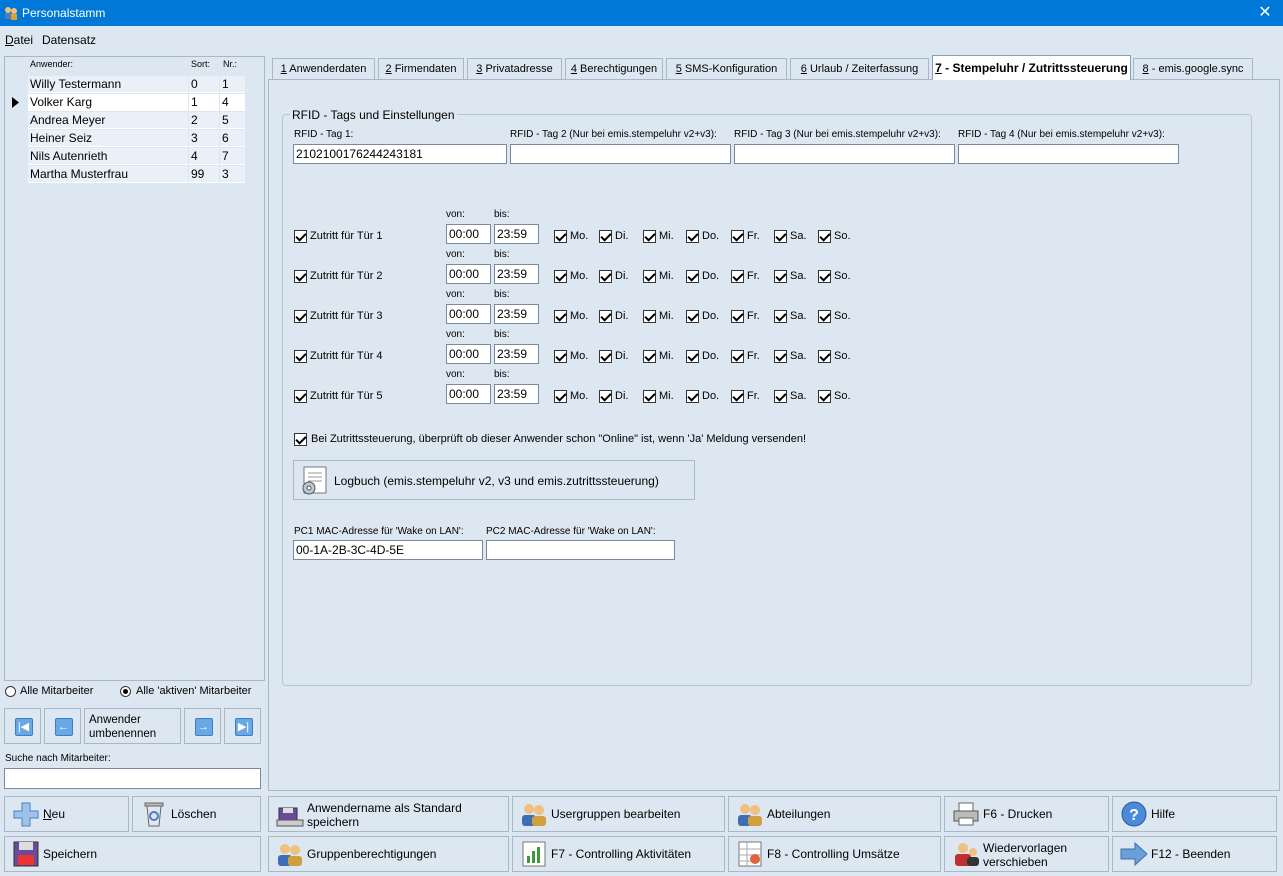  I want to click on print-button: F6 - Drucken, so click(1026, 814).